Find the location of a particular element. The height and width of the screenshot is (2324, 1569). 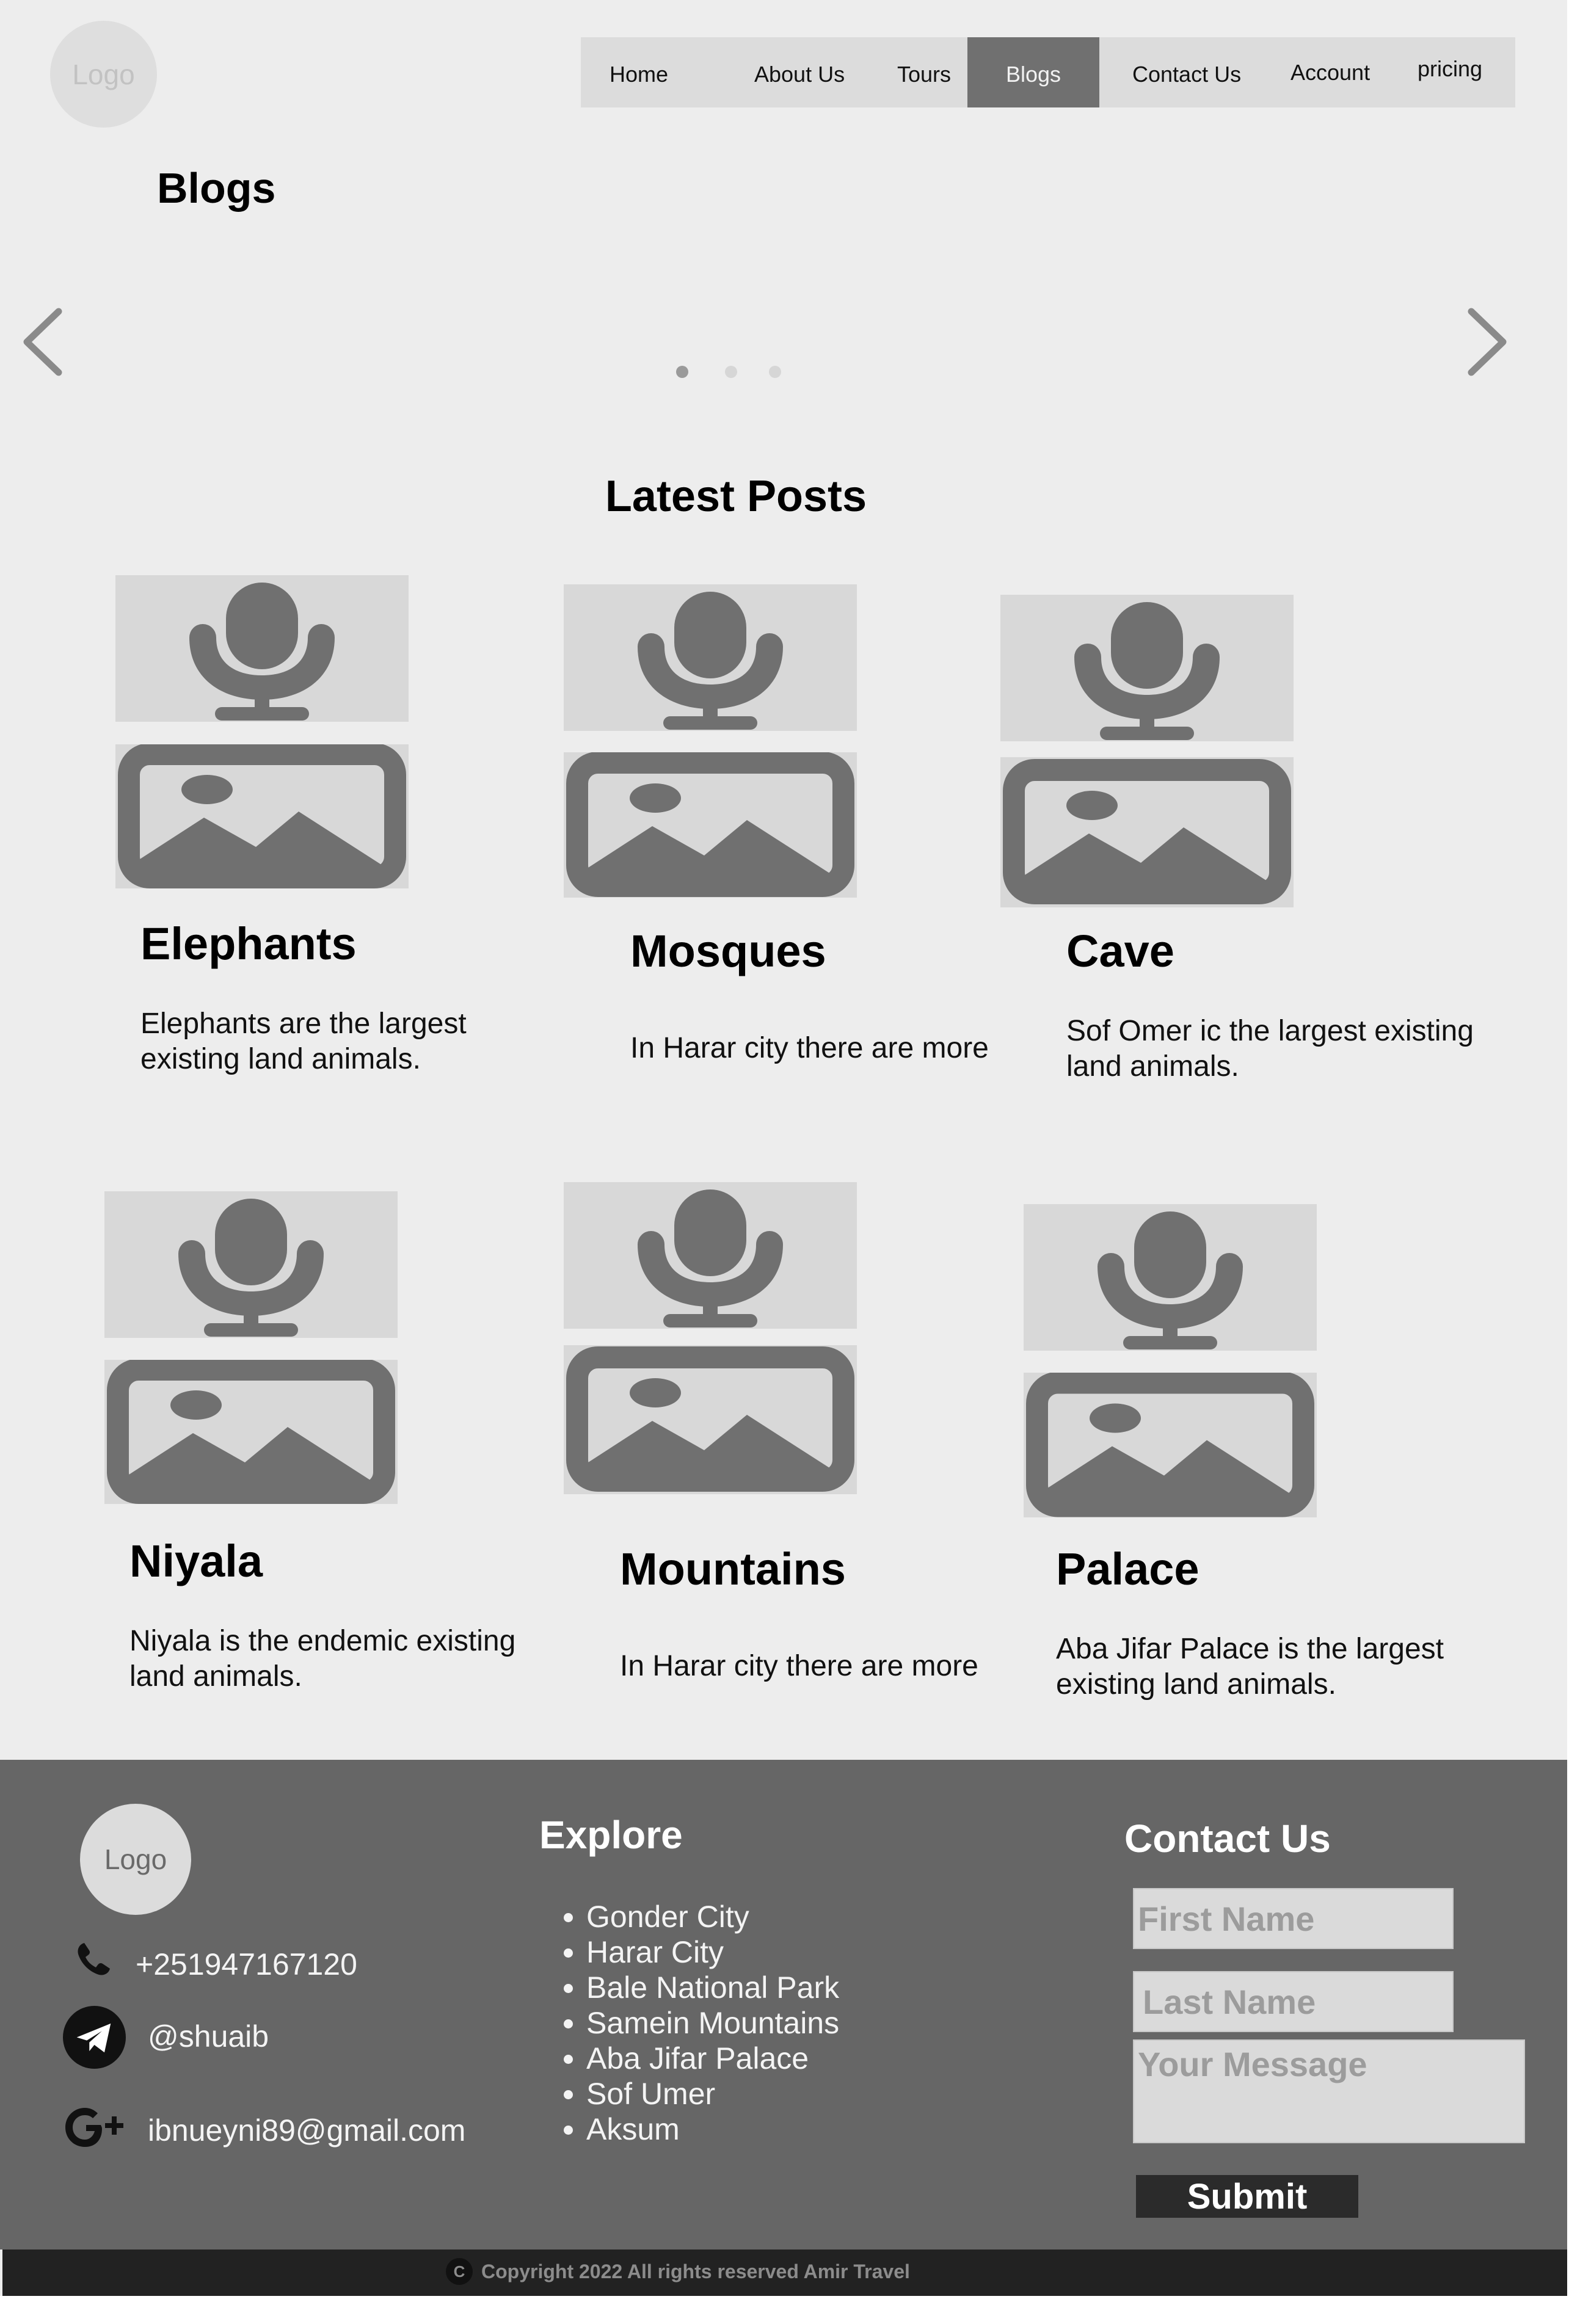

email-address: ibnueyni89@gmail.com is located at coordinates (306, 2130).